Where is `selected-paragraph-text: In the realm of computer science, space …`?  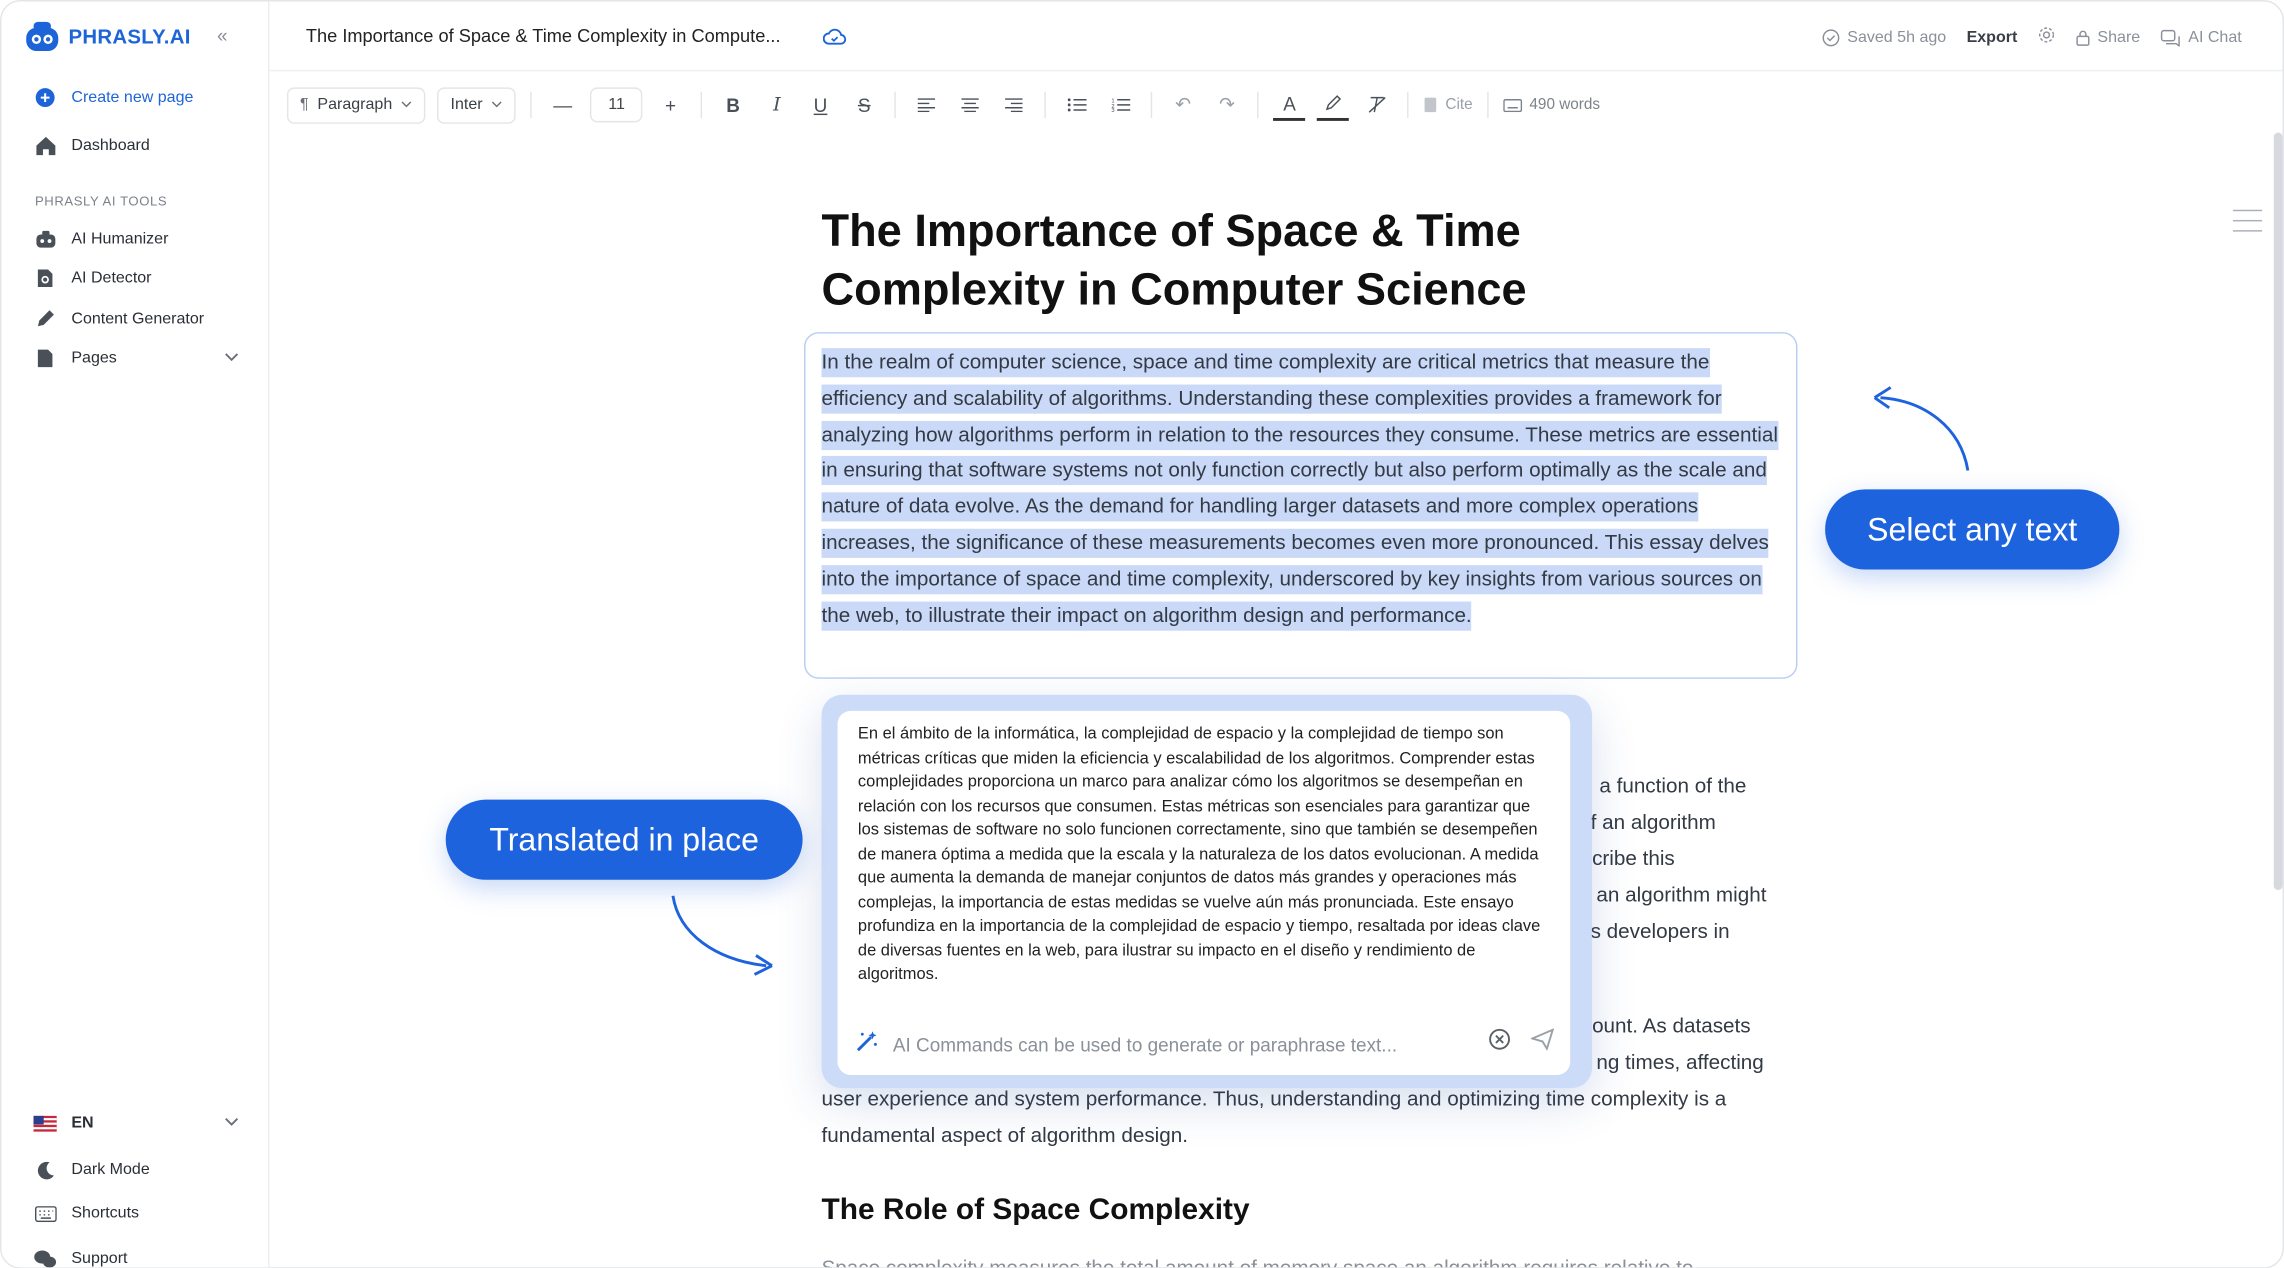 selected-paragraph-text: In the realm of computer science, space … is located at coordinates (1299, 489).